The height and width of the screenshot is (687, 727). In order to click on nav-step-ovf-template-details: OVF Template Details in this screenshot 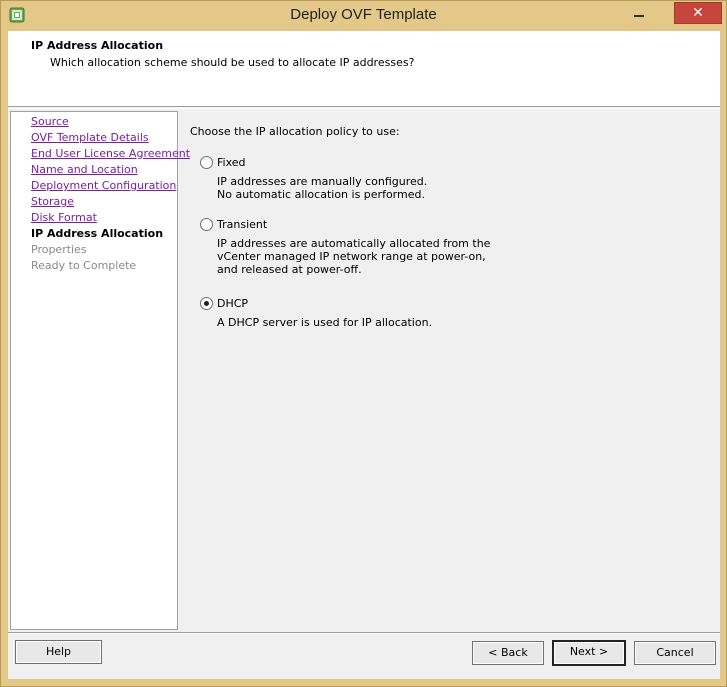, I will do `click(90, 137)`.